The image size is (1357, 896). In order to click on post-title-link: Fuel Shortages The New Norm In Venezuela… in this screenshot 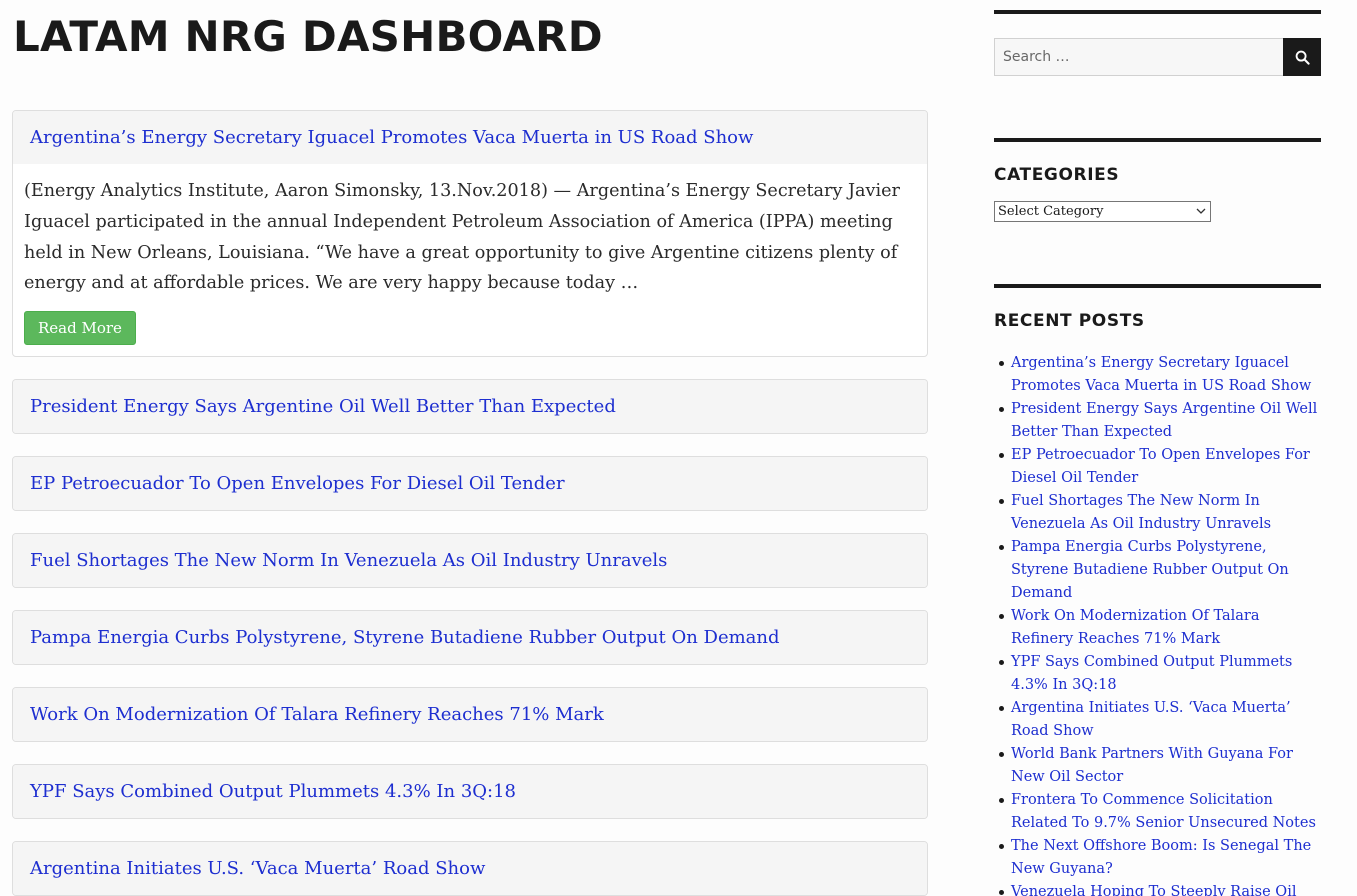, I will do `click(348, 560)`.